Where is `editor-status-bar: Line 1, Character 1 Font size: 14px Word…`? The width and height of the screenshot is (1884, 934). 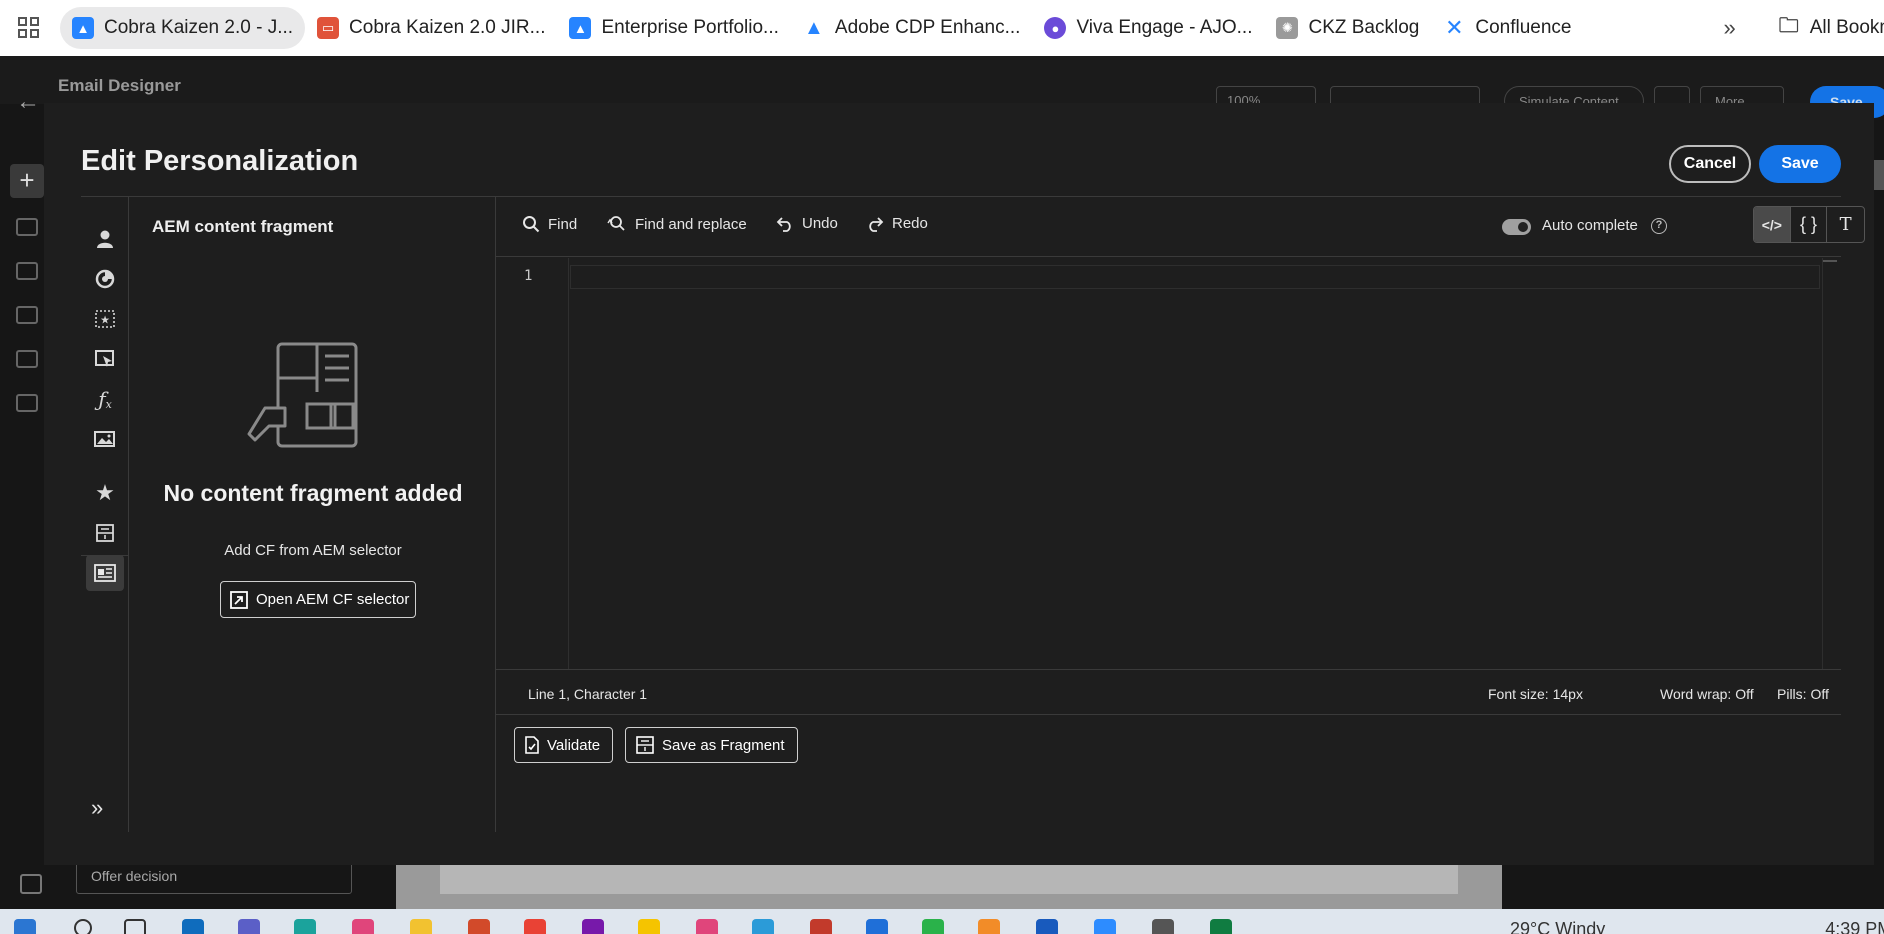
editor-status-bar: Line 1, Character 1 Font size: 14px Word… is located at coordinates (1168, 692).